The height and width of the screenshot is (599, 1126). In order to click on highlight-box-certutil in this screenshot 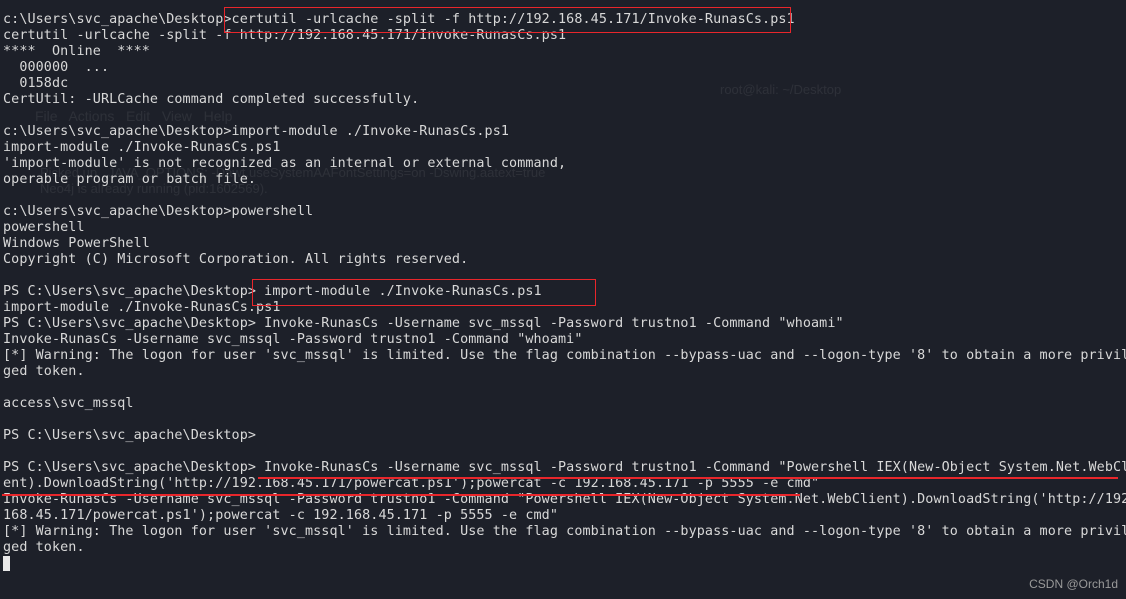, I will do `click(507, 20)`.